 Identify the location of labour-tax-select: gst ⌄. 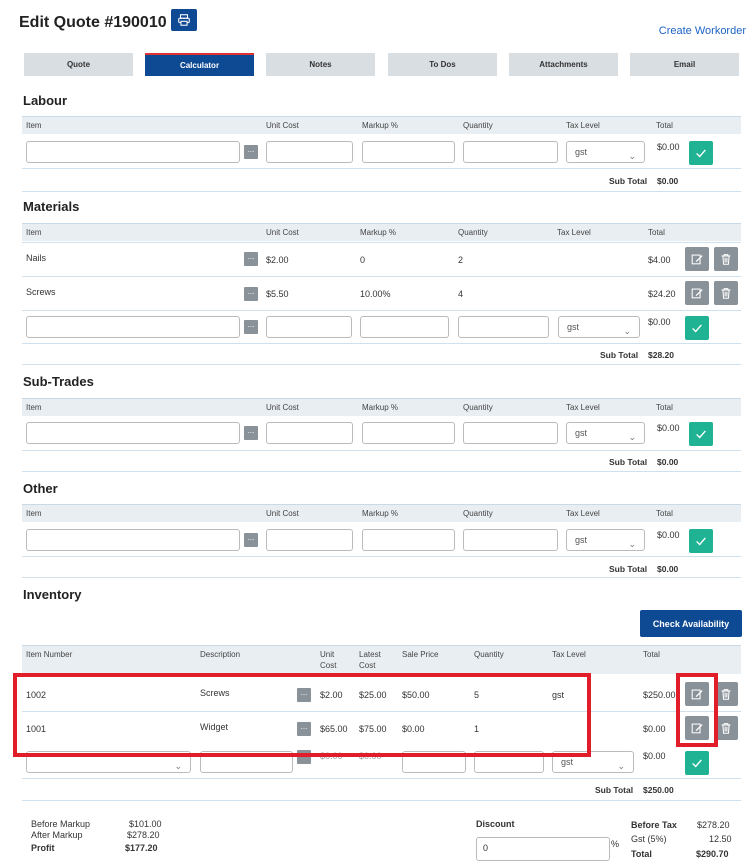
(605, 152).